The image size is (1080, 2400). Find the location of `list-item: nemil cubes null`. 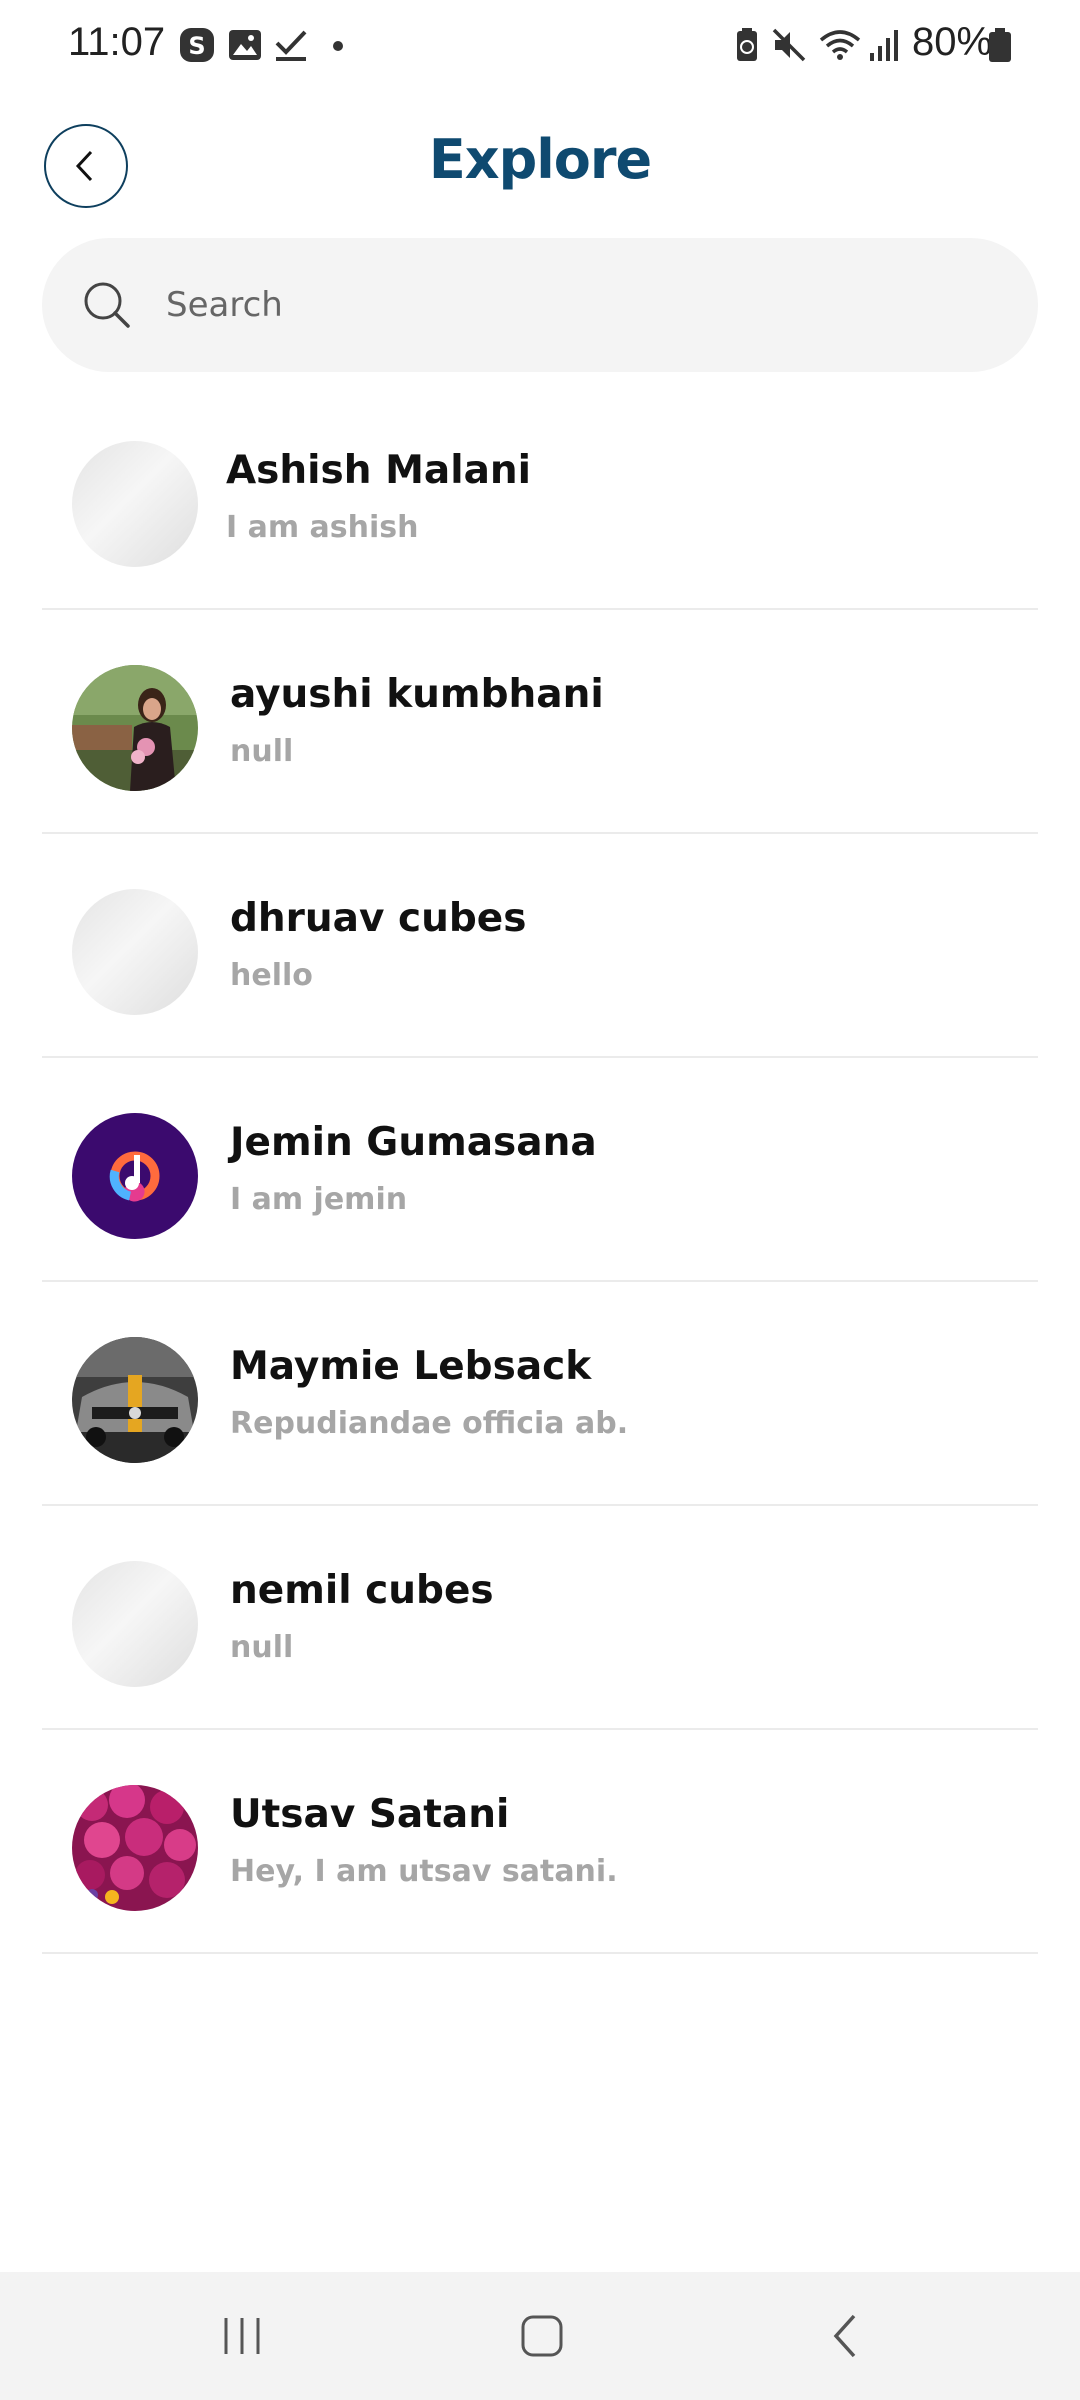

list-item: nemil cubes null is located at coordinates (540, 1618).